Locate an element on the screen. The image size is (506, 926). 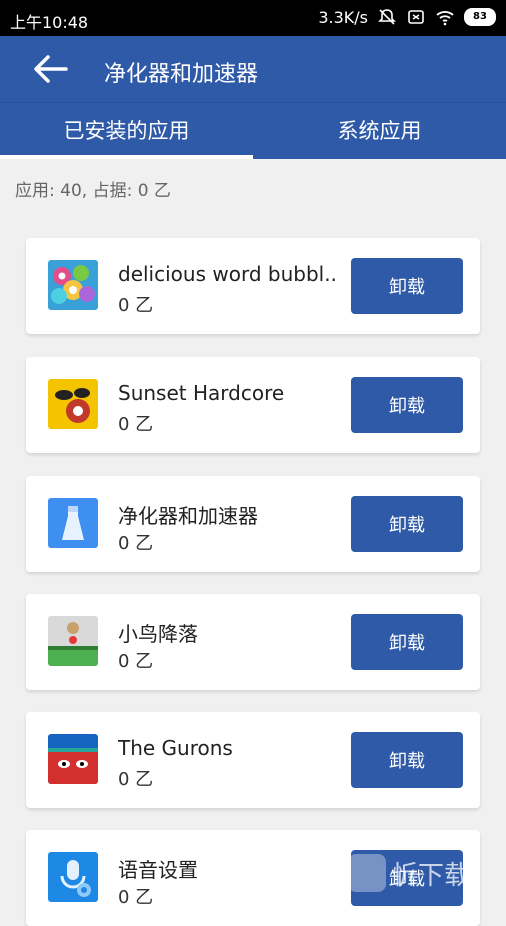
app-card: 小鸟降落 0 乙 卸载 is located at coordinates (253, 642).